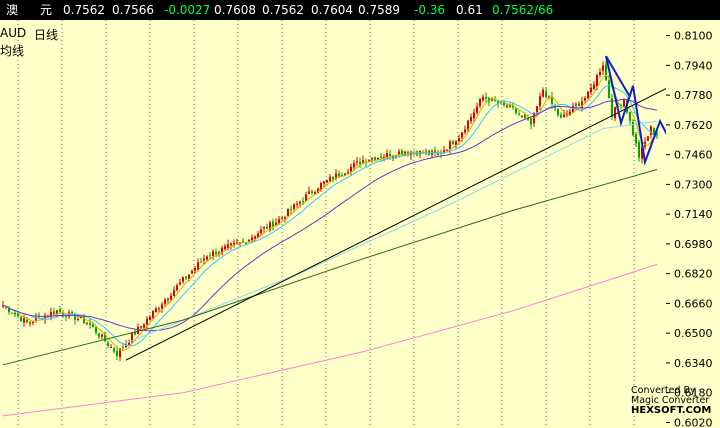  I want to click on quote-field-4: -0.0027, so click(187, 10).